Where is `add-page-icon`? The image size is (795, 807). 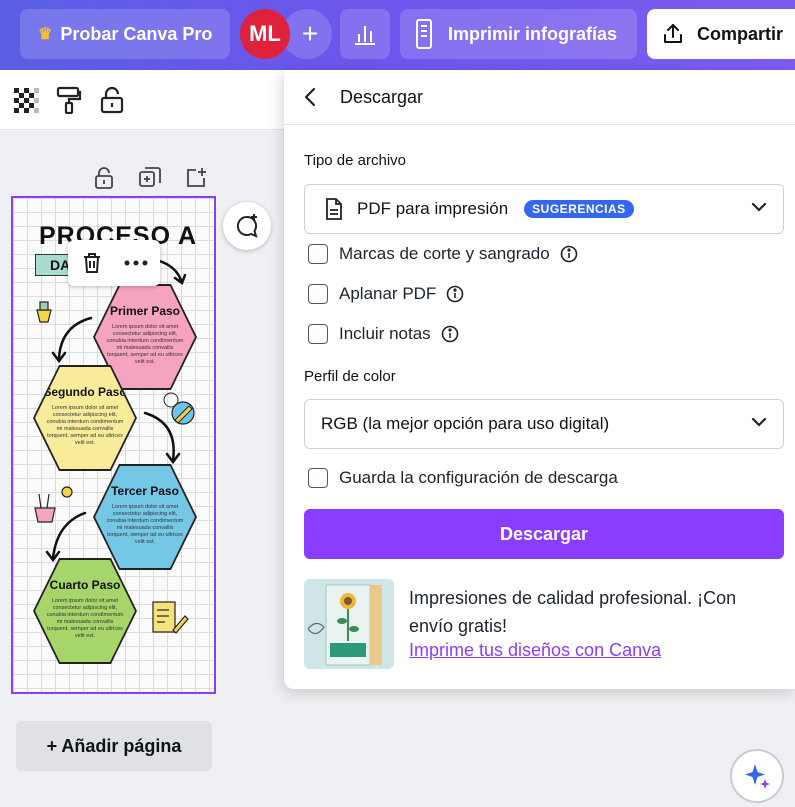 add-page-icon is located at coordinates (196, 177).